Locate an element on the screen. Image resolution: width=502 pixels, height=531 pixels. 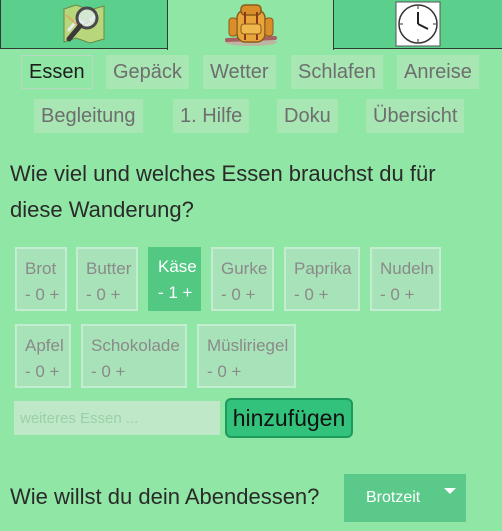
food-item-schokolade: Schokolade - 0 + is located at coordinates (134, 356).